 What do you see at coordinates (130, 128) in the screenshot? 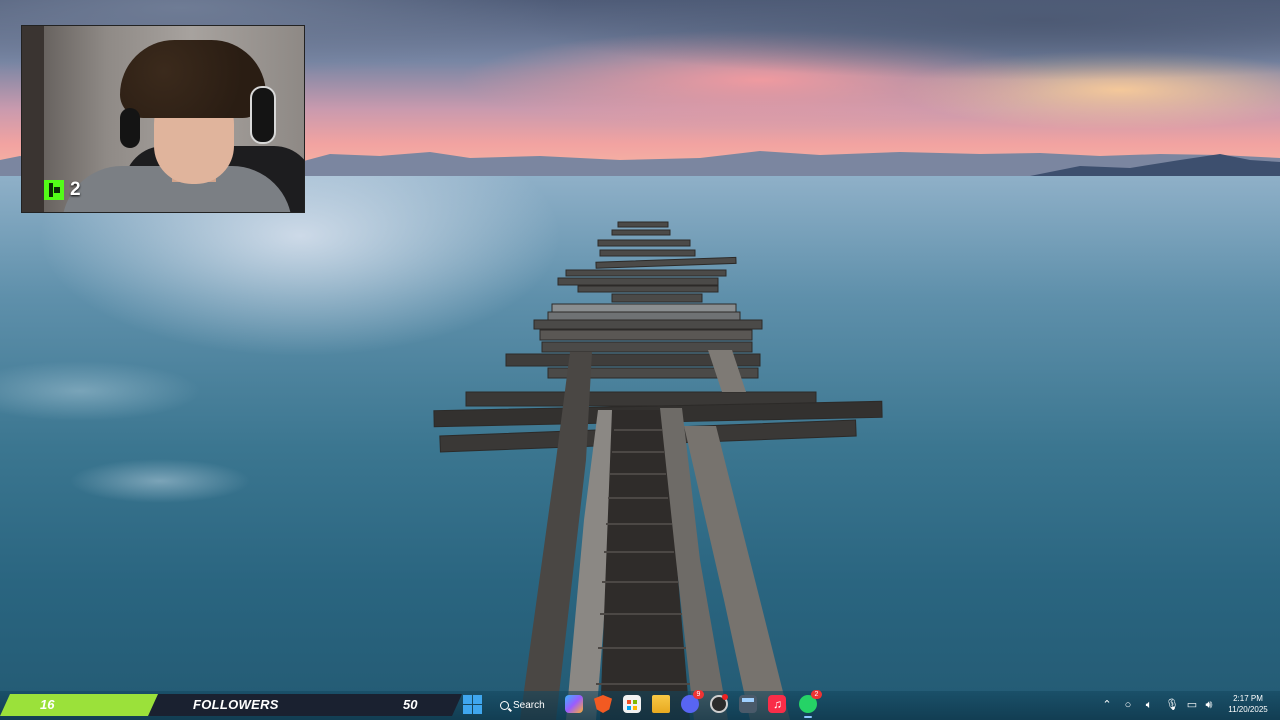
I see `headphones-left` at bounding box center [130, 128].